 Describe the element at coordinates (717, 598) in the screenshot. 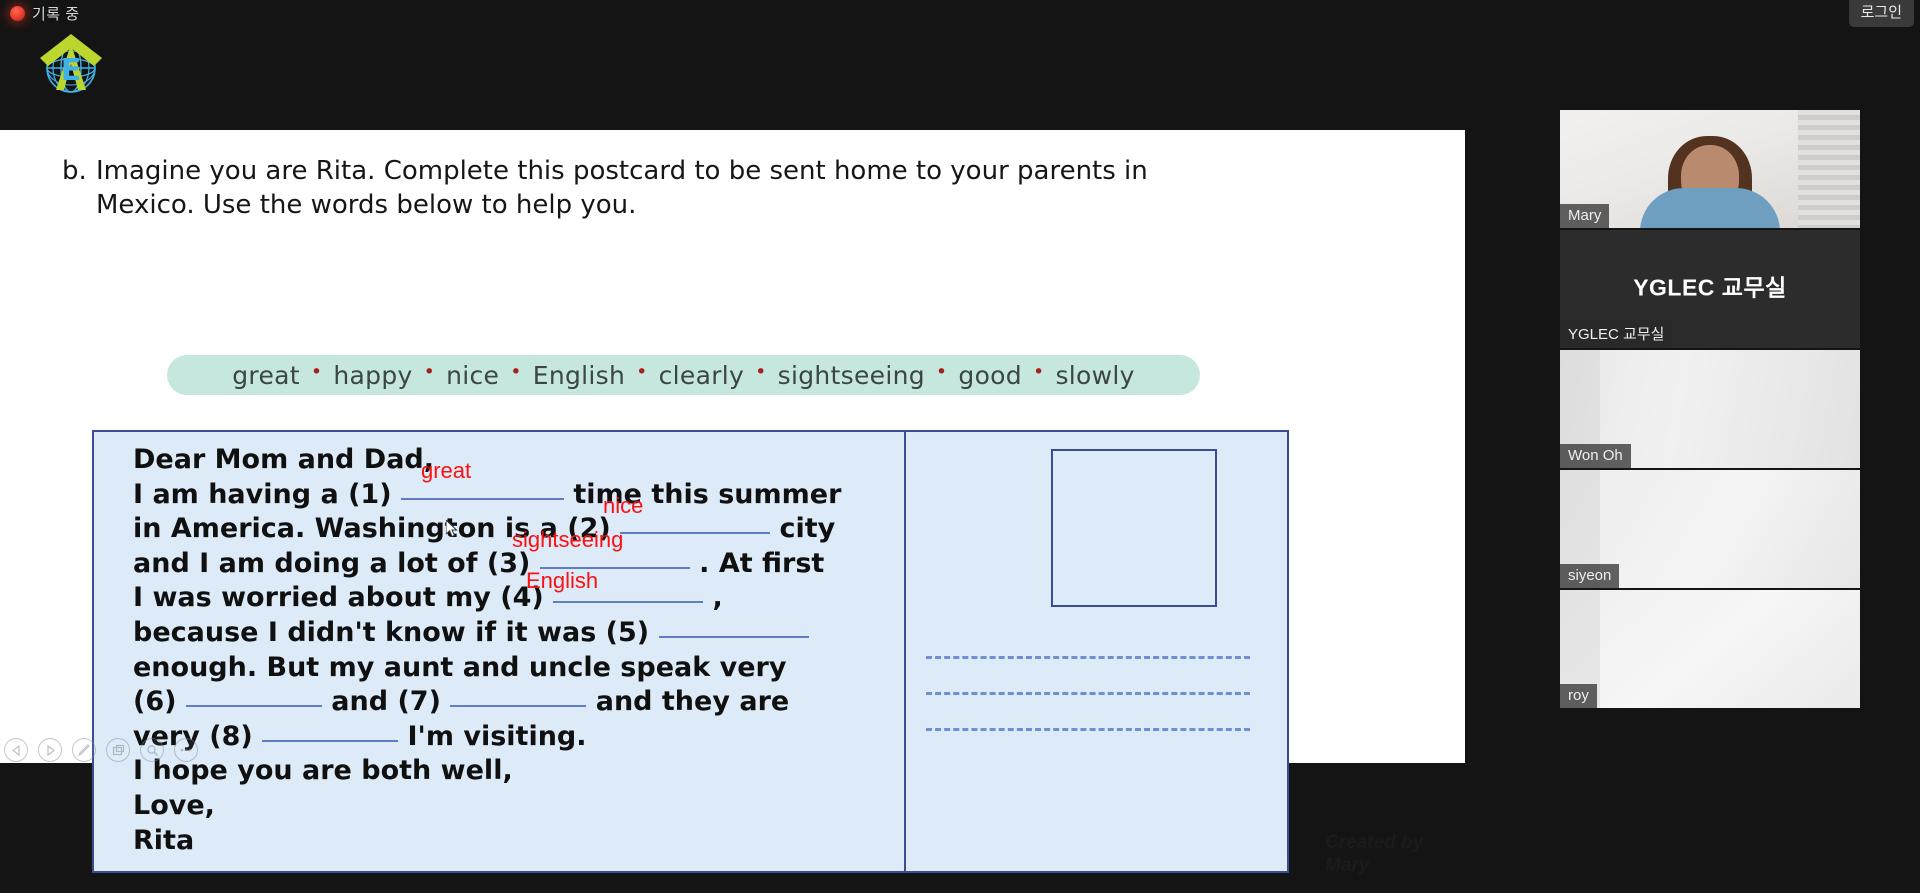

I see `postcard-line-text: ,` at that location.